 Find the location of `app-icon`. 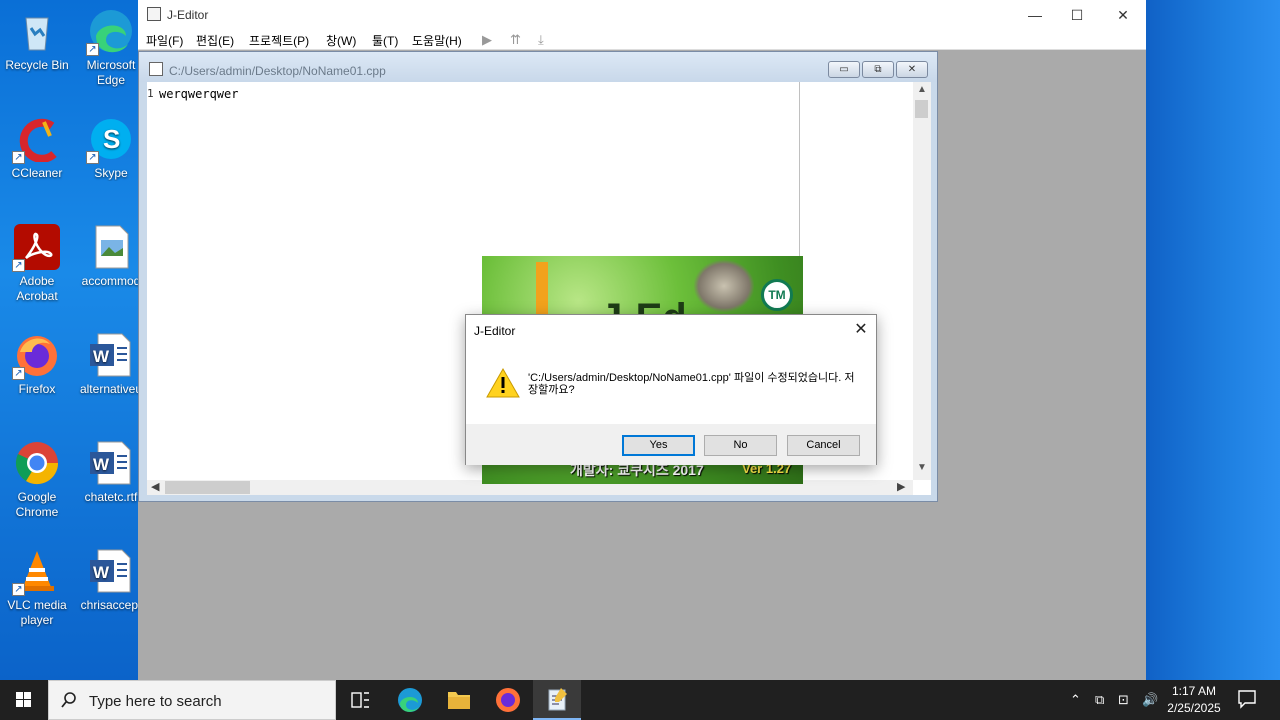

app-icon is located at coordinates (154, 14).